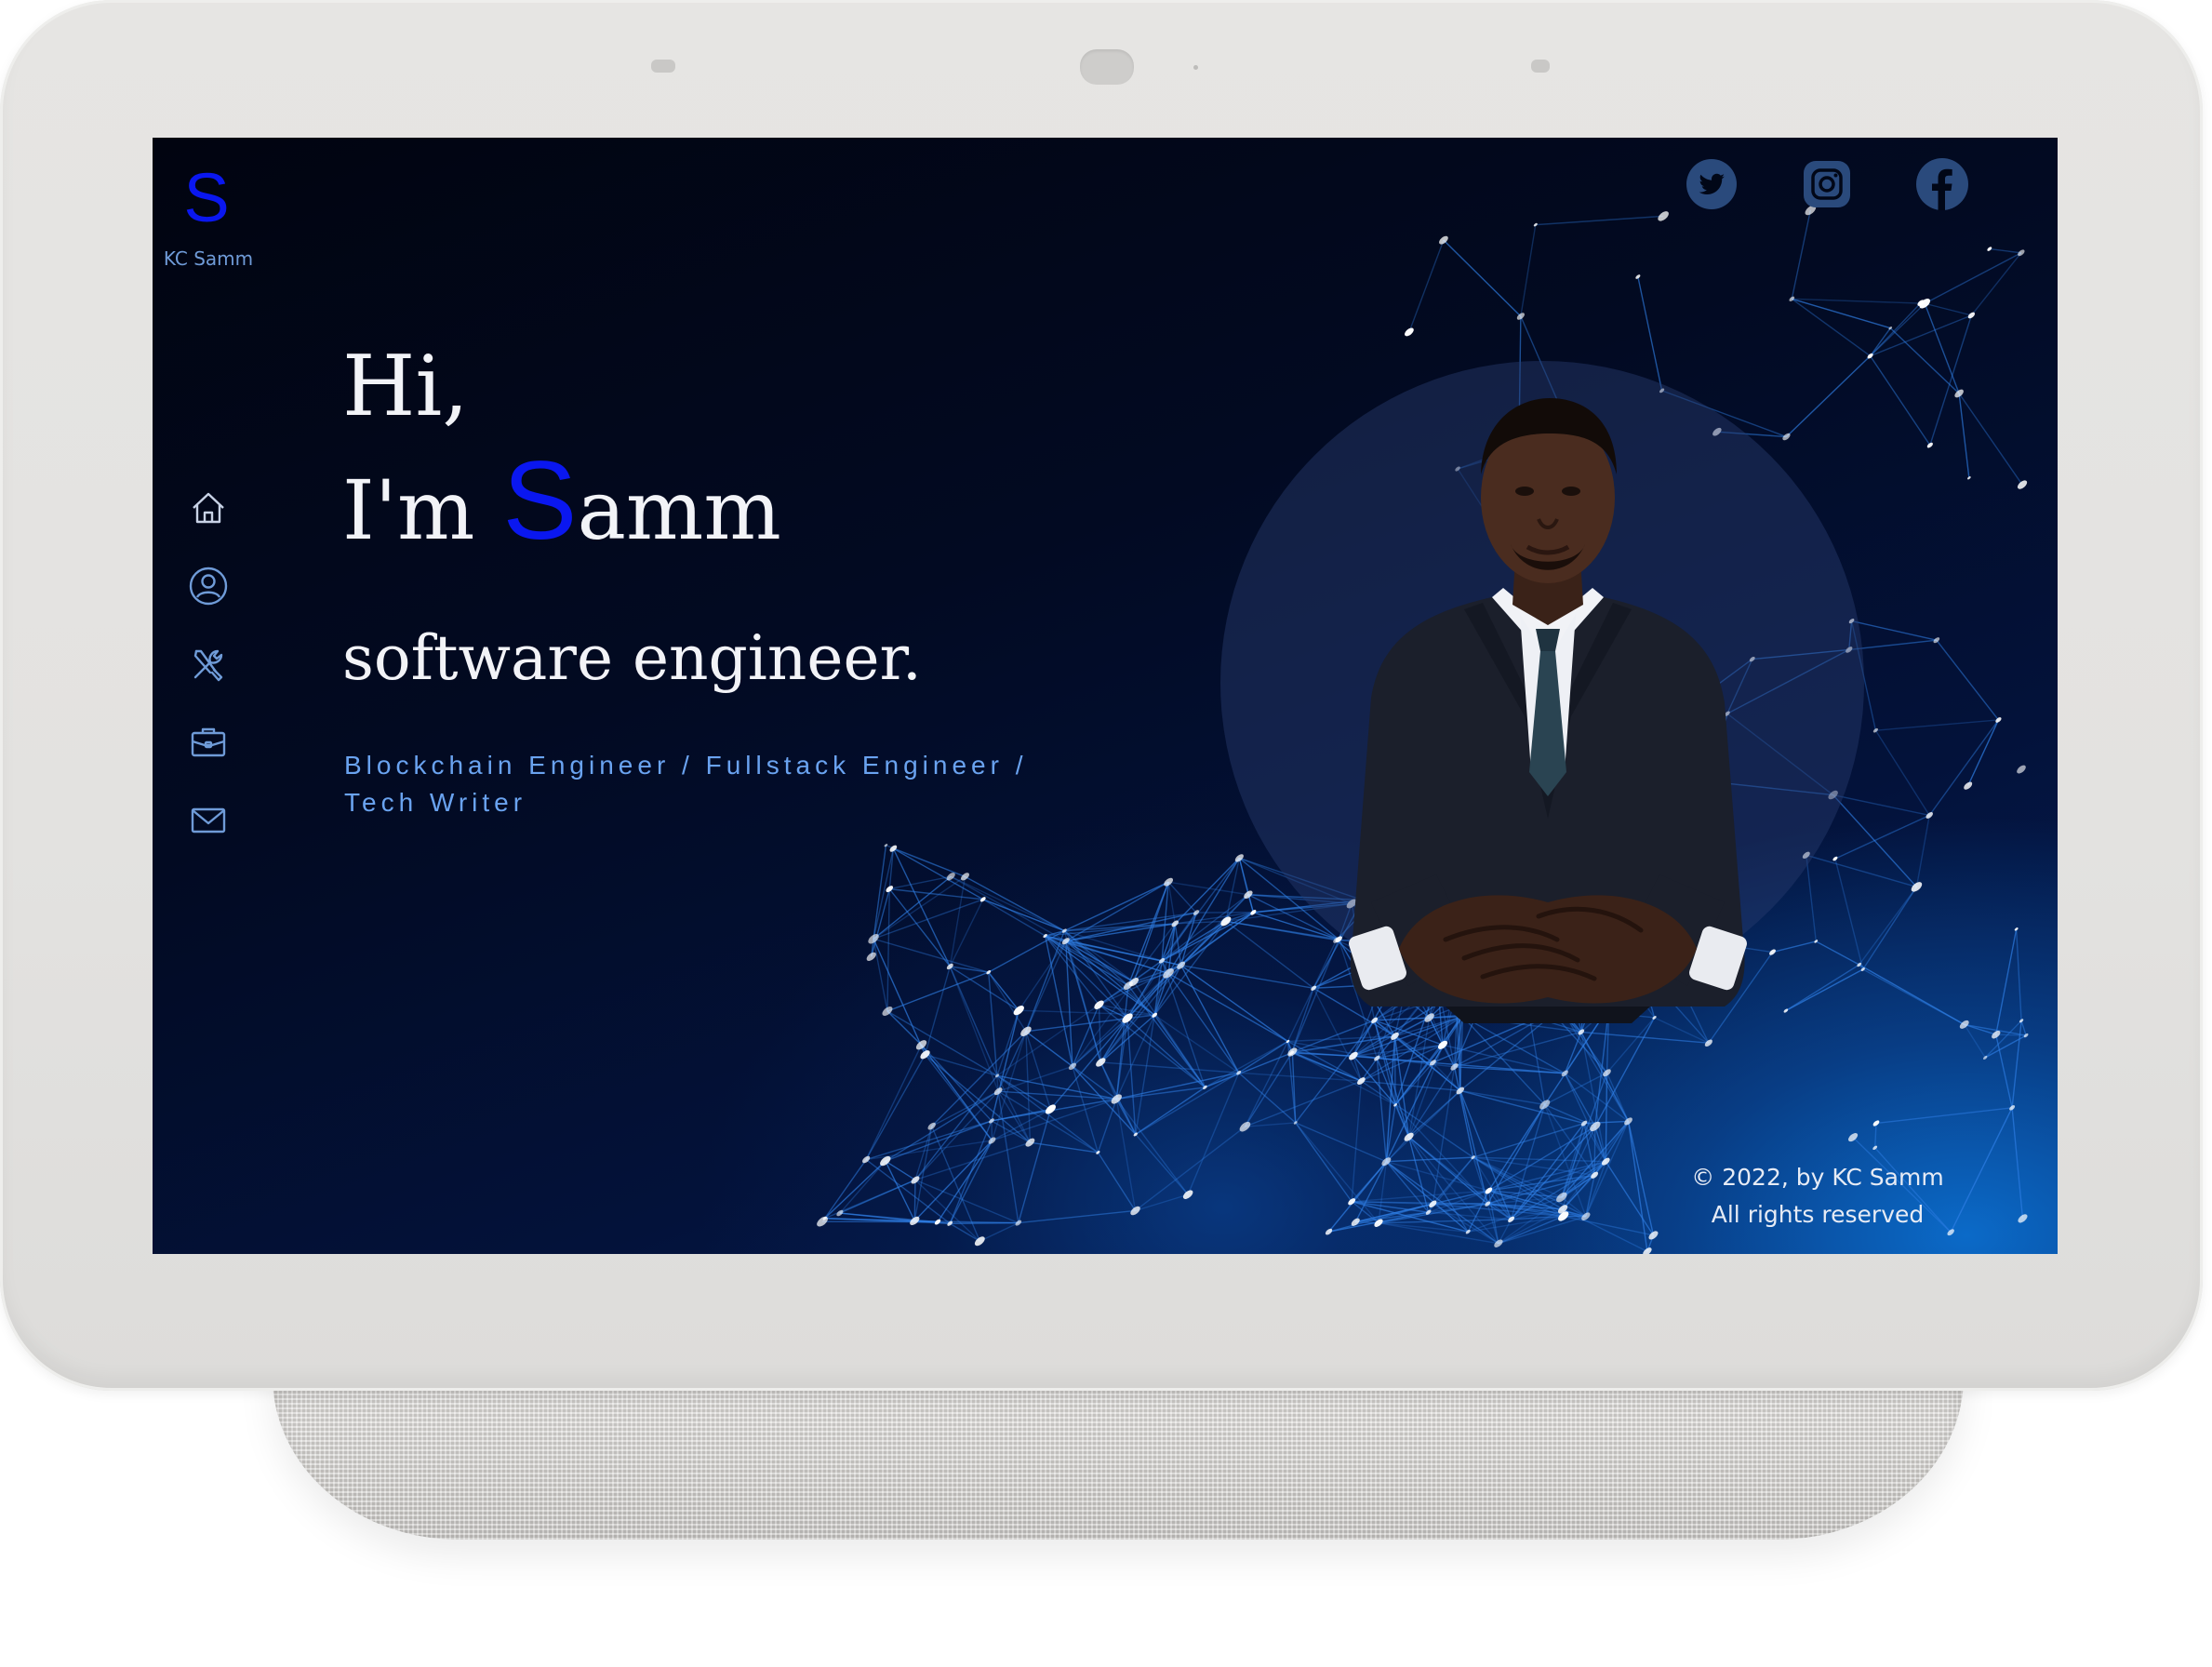 This screenshot has width=2212, height=1667. What do you see at coordinates (1818, 1214) in the screenshot?
I see `footer-rights: All rights reserved` at bounding box center [1818, 1214].